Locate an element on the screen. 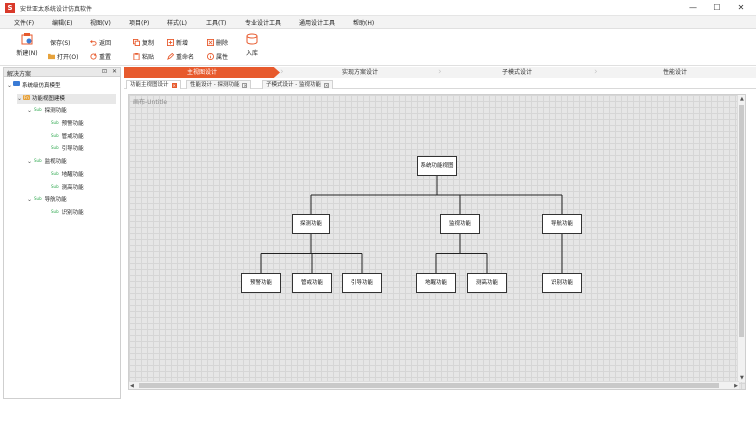 This screenshot has width=756, height=431. diagram-node-guide: 引导功能 is located at coordinates (362, 283).